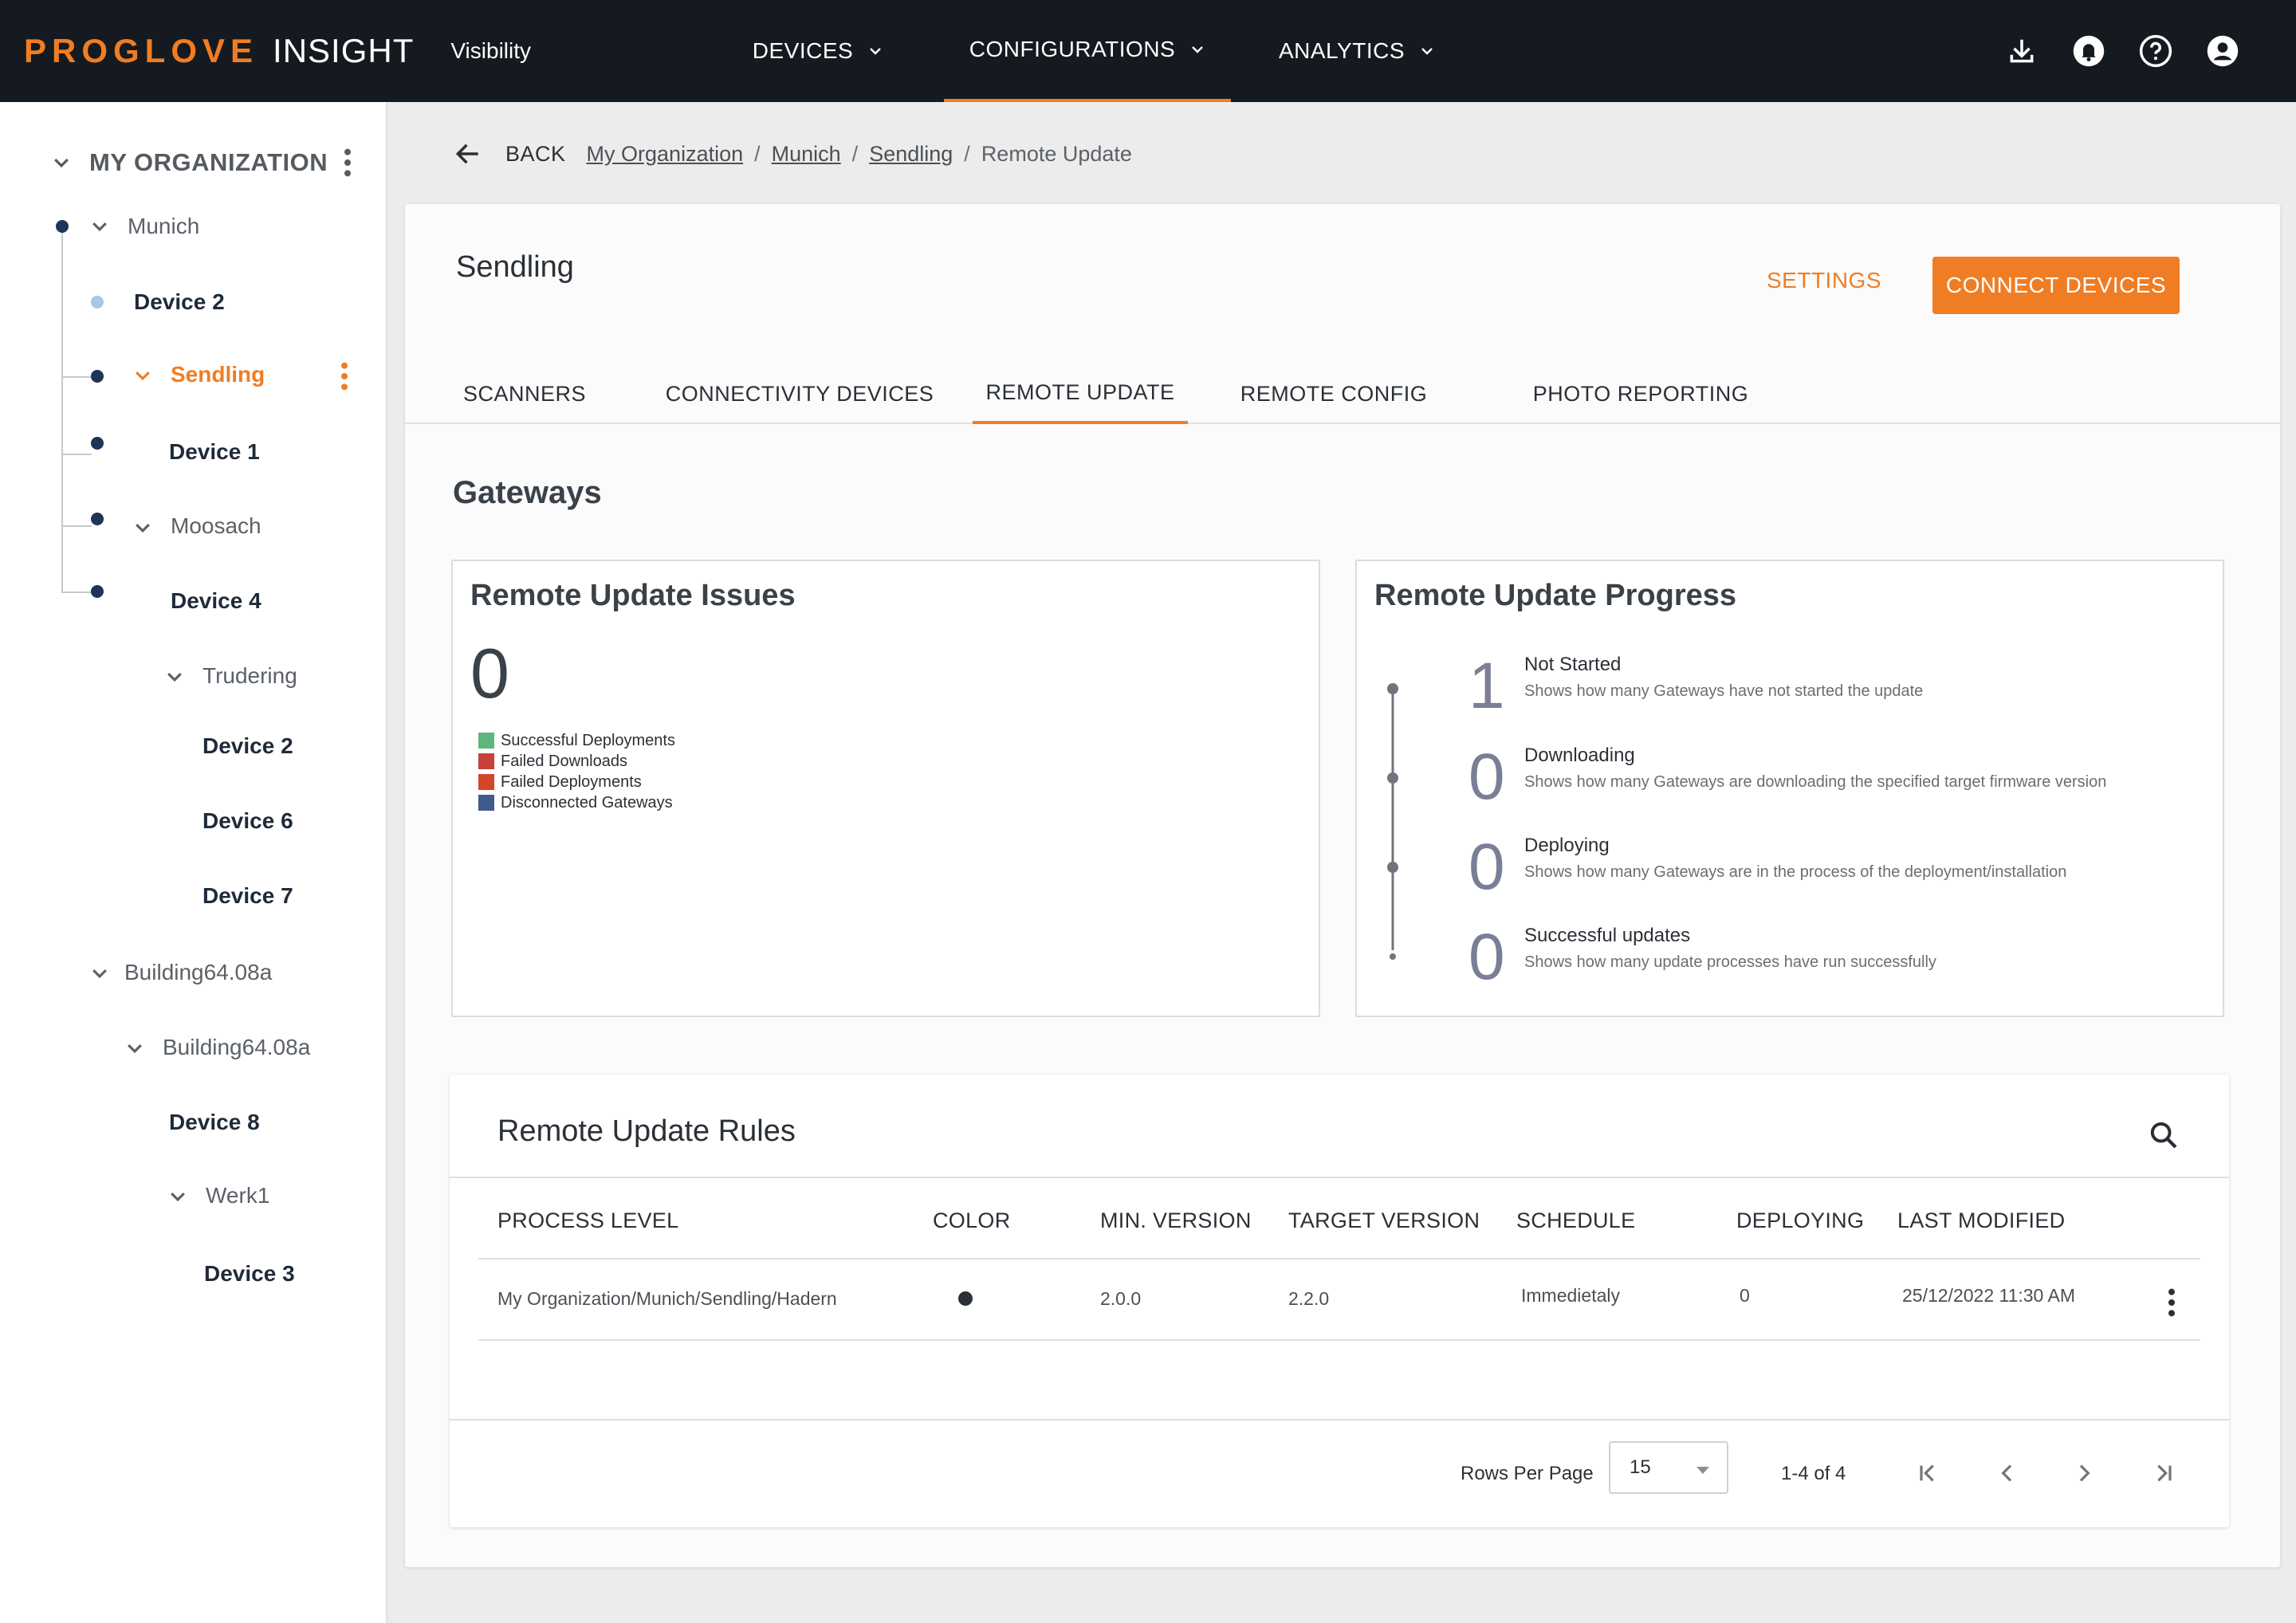 This screenshot has width=2296, height=1623. Describe the element at coordinates (588, 1220) in the screenshot. I see `column-header-process-level: PROCESS LEVEL` at that location.